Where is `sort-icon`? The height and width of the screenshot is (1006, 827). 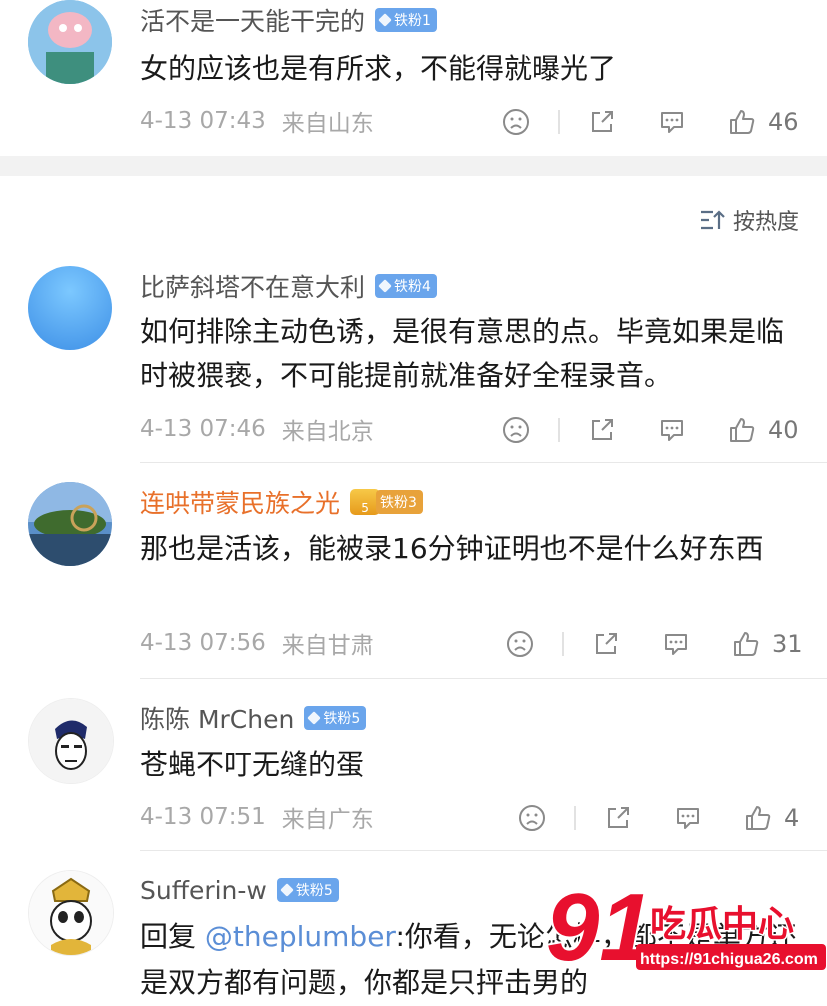
sort-icon is located at coordinates (712, 220).